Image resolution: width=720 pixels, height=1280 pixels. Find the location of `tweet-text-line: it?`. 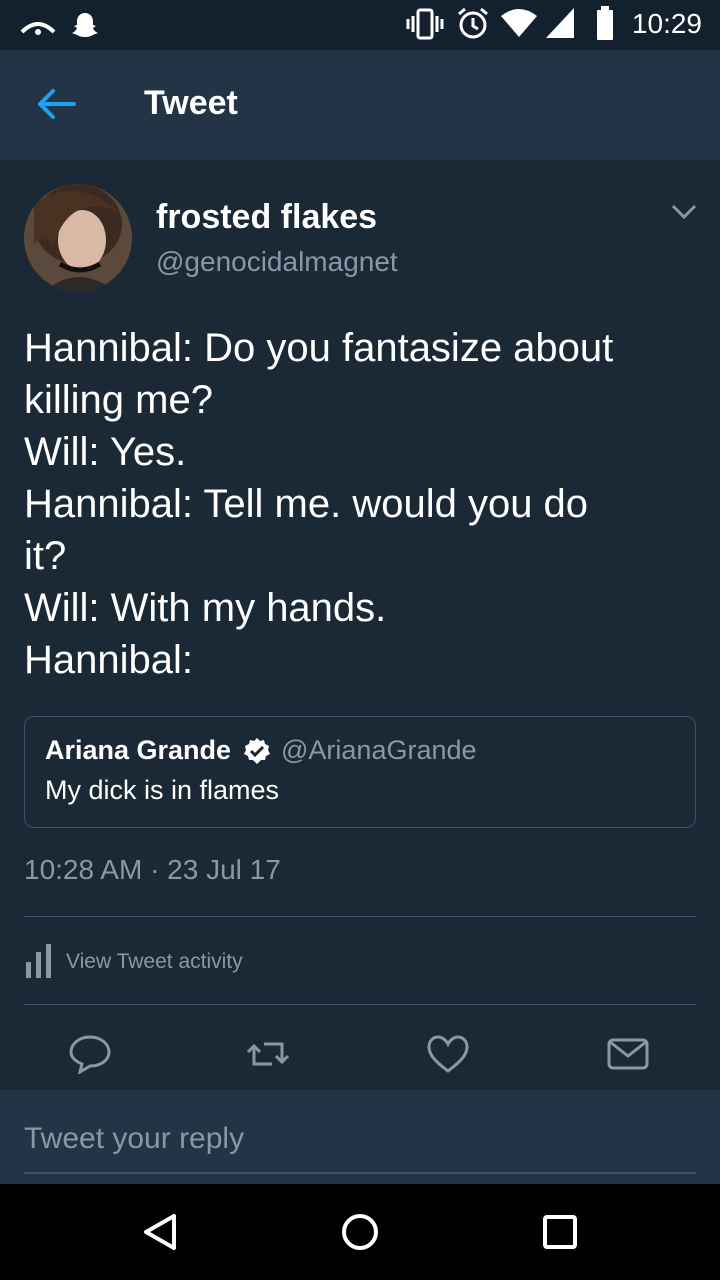

tweet-text-line: it? is located at coordinates (45, 556).